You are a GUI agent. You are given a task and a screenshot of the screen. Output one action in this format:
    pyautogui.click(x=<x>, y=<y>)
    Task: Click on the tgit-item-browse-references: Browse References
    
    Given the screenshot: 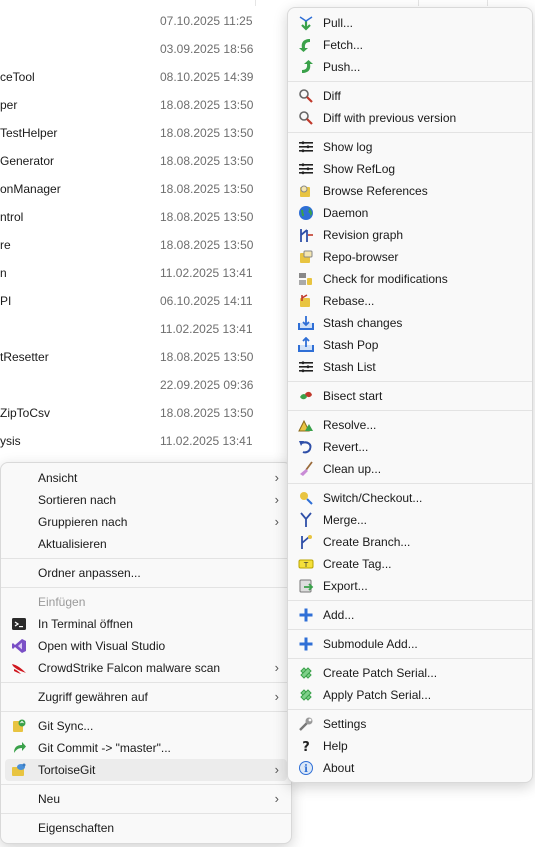 What is the action you would take?
    pyautogui.click(x=410, y=191)
    